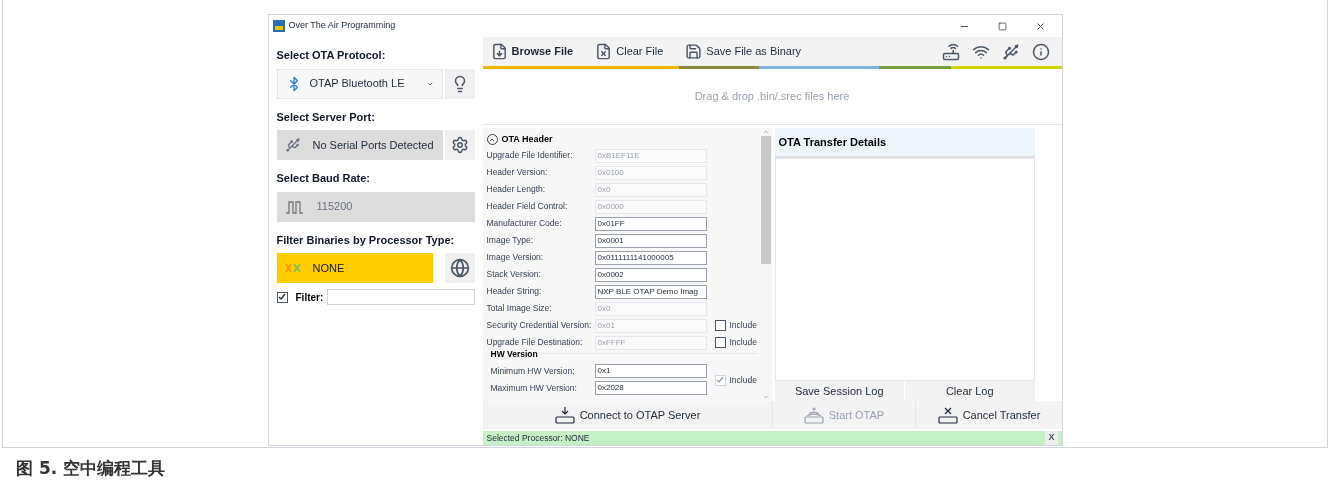 This screenshot has width=1330, height=488. Describe the element at coordinates (359, 83) in the screenshot. I see `protocol-dropdown: OTAP Bluetooth LE` at that location.